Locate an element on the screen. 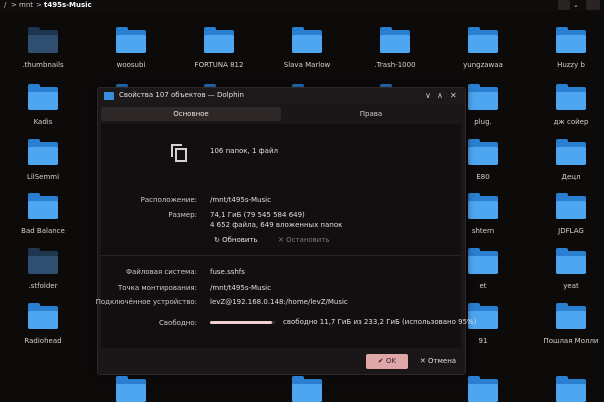 This screenshot has height=402, width=604. fs-value: fuse.sshfs is located at coordinates (227, 272).